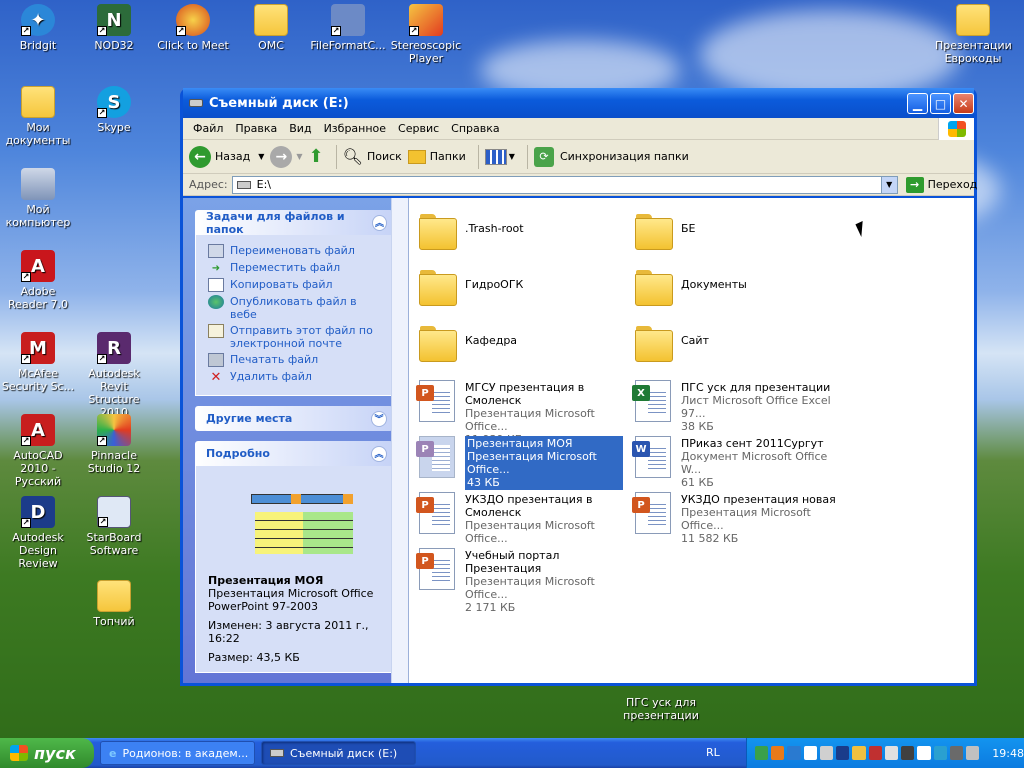 This screenshot has height=768, width=1024. Describe the element at coordinates (114, 526) in the screenshot. I see `desktop-icon-starboard: ↗ StarBoard Software` at that location.